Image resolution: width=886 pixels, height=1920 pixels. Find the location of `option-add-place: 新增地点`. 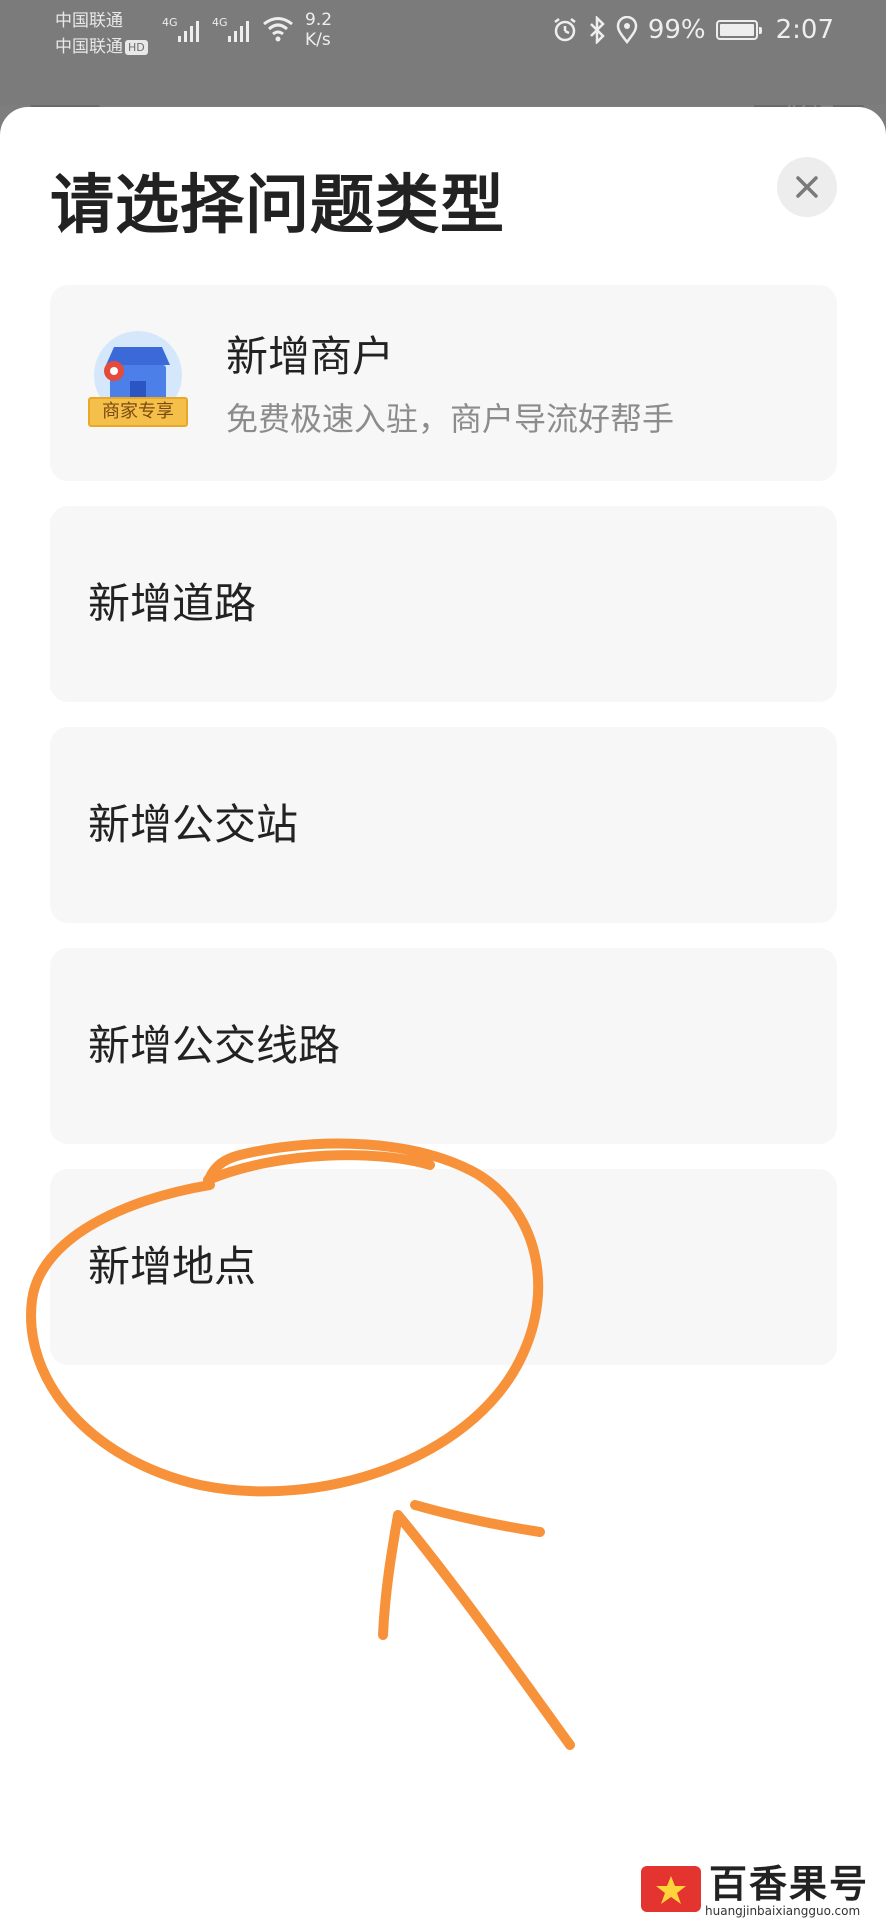

option-add-place: 新增地点 is located at coordinates (443, 1267).